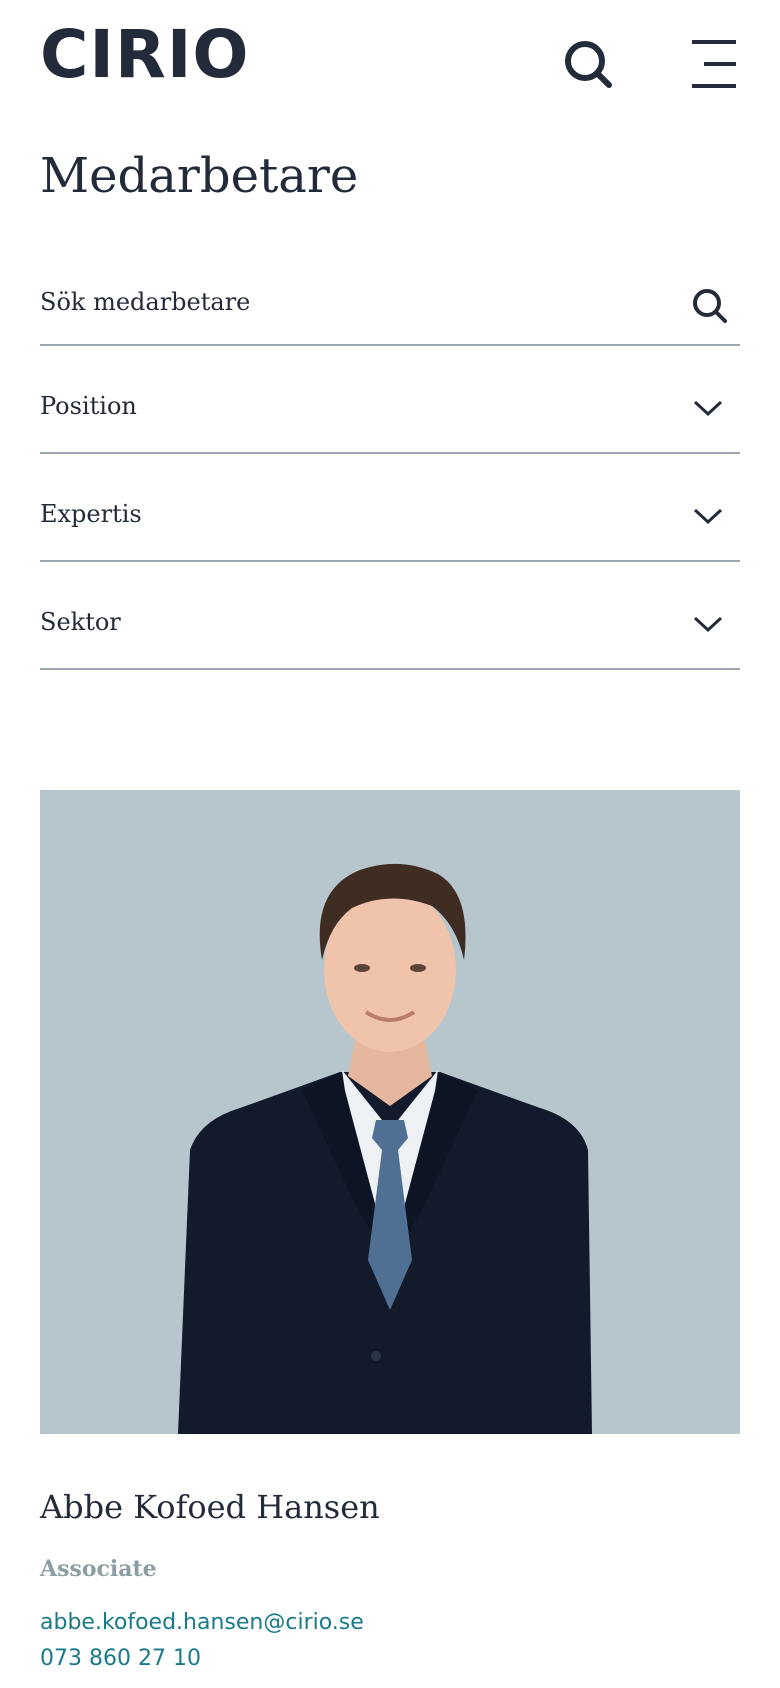  Describe the element at coordinates (91, 514) in the screenshot. I see `filter-label: Expertis` at that location.